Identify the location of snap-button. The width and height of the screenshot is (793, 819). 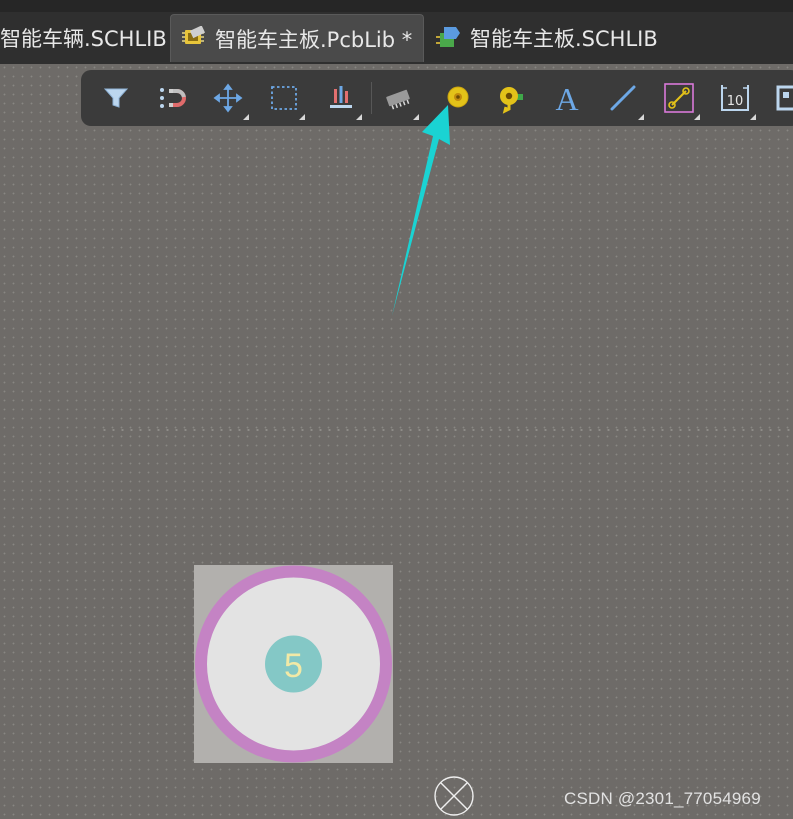
(172, 98).